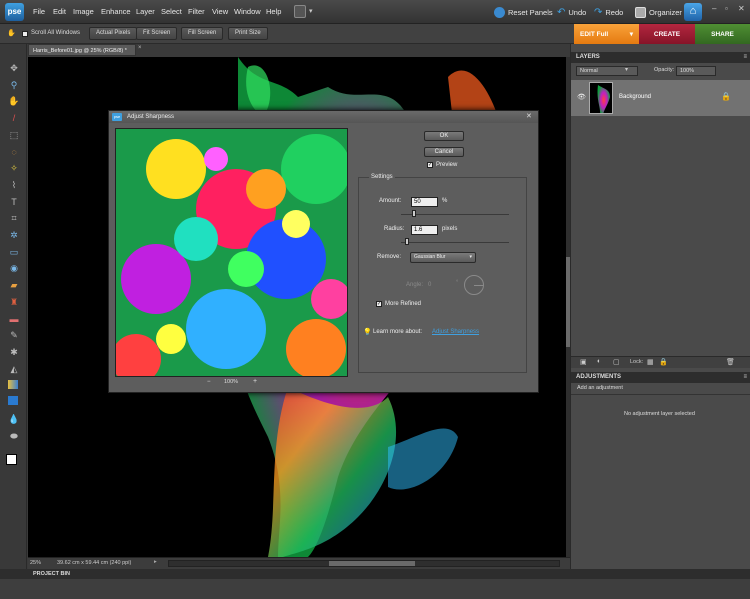  What do you see at coordinates (14, 168) in the screenshot?
I see `magic-wand-tool-icon: ✧` at bounding box center [14, 168].